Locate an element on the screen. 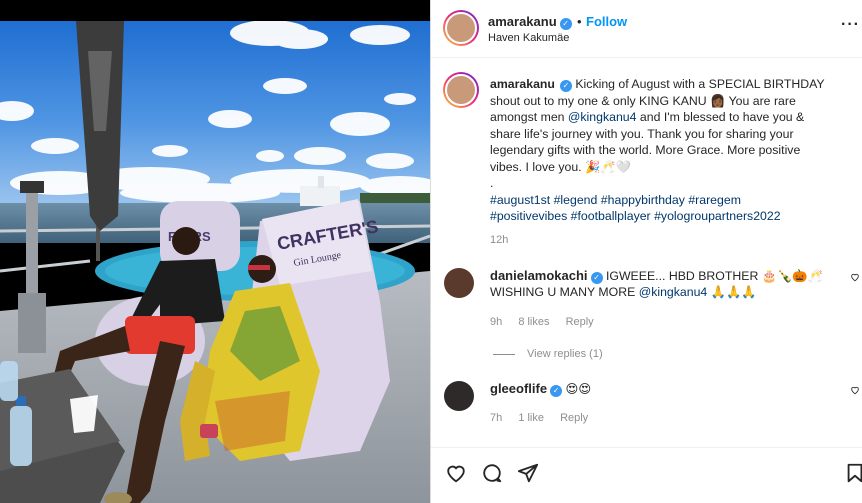 This screenshot has height=503, width=862. post-actions-bar is located at coordinates (646, 475).